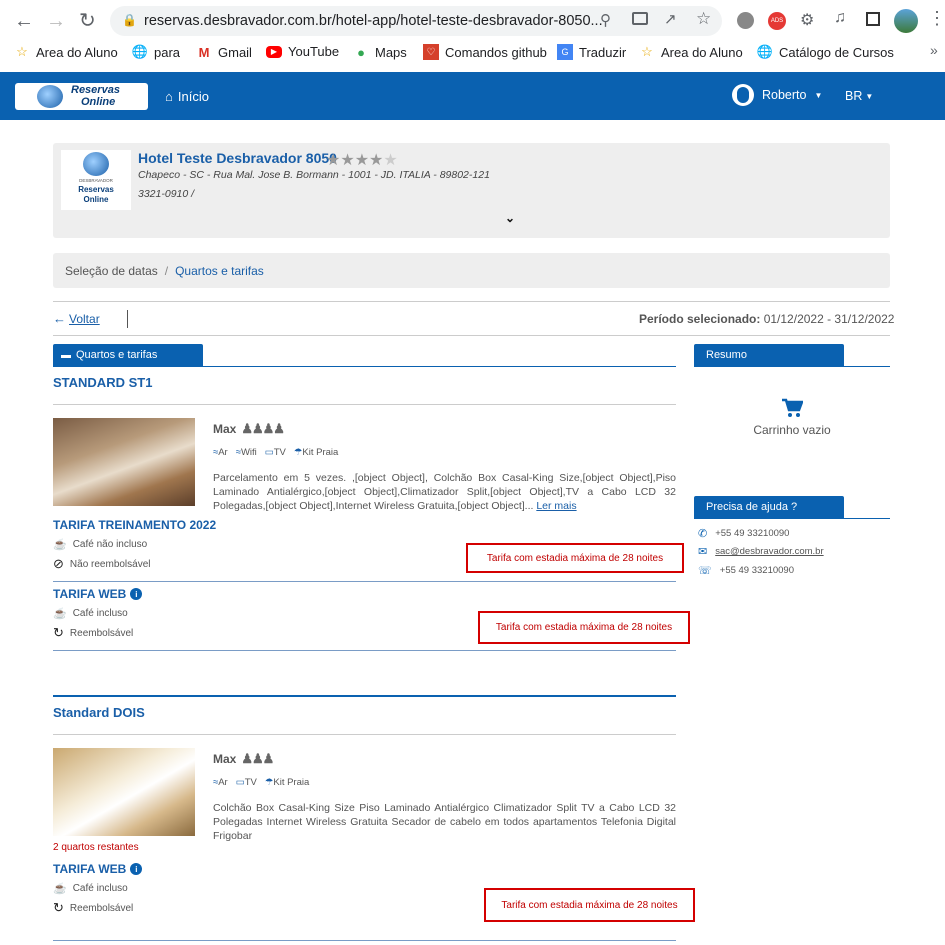 The width and height of the screenshot is (945, 945). I want to click on bookmark-item: ♡ Comandos github, so click(485, 52).